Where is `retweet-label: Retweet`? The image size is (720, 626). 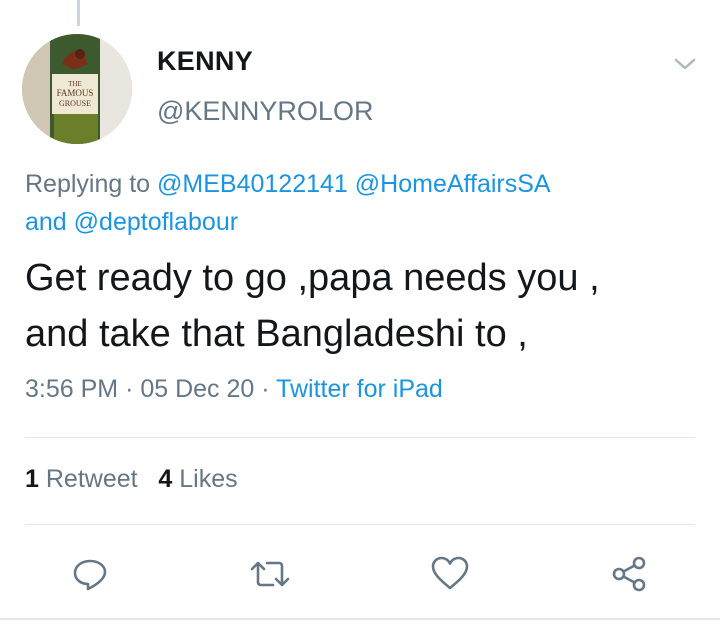
retweet-label: Retweet is located at coordinates (91, 479).